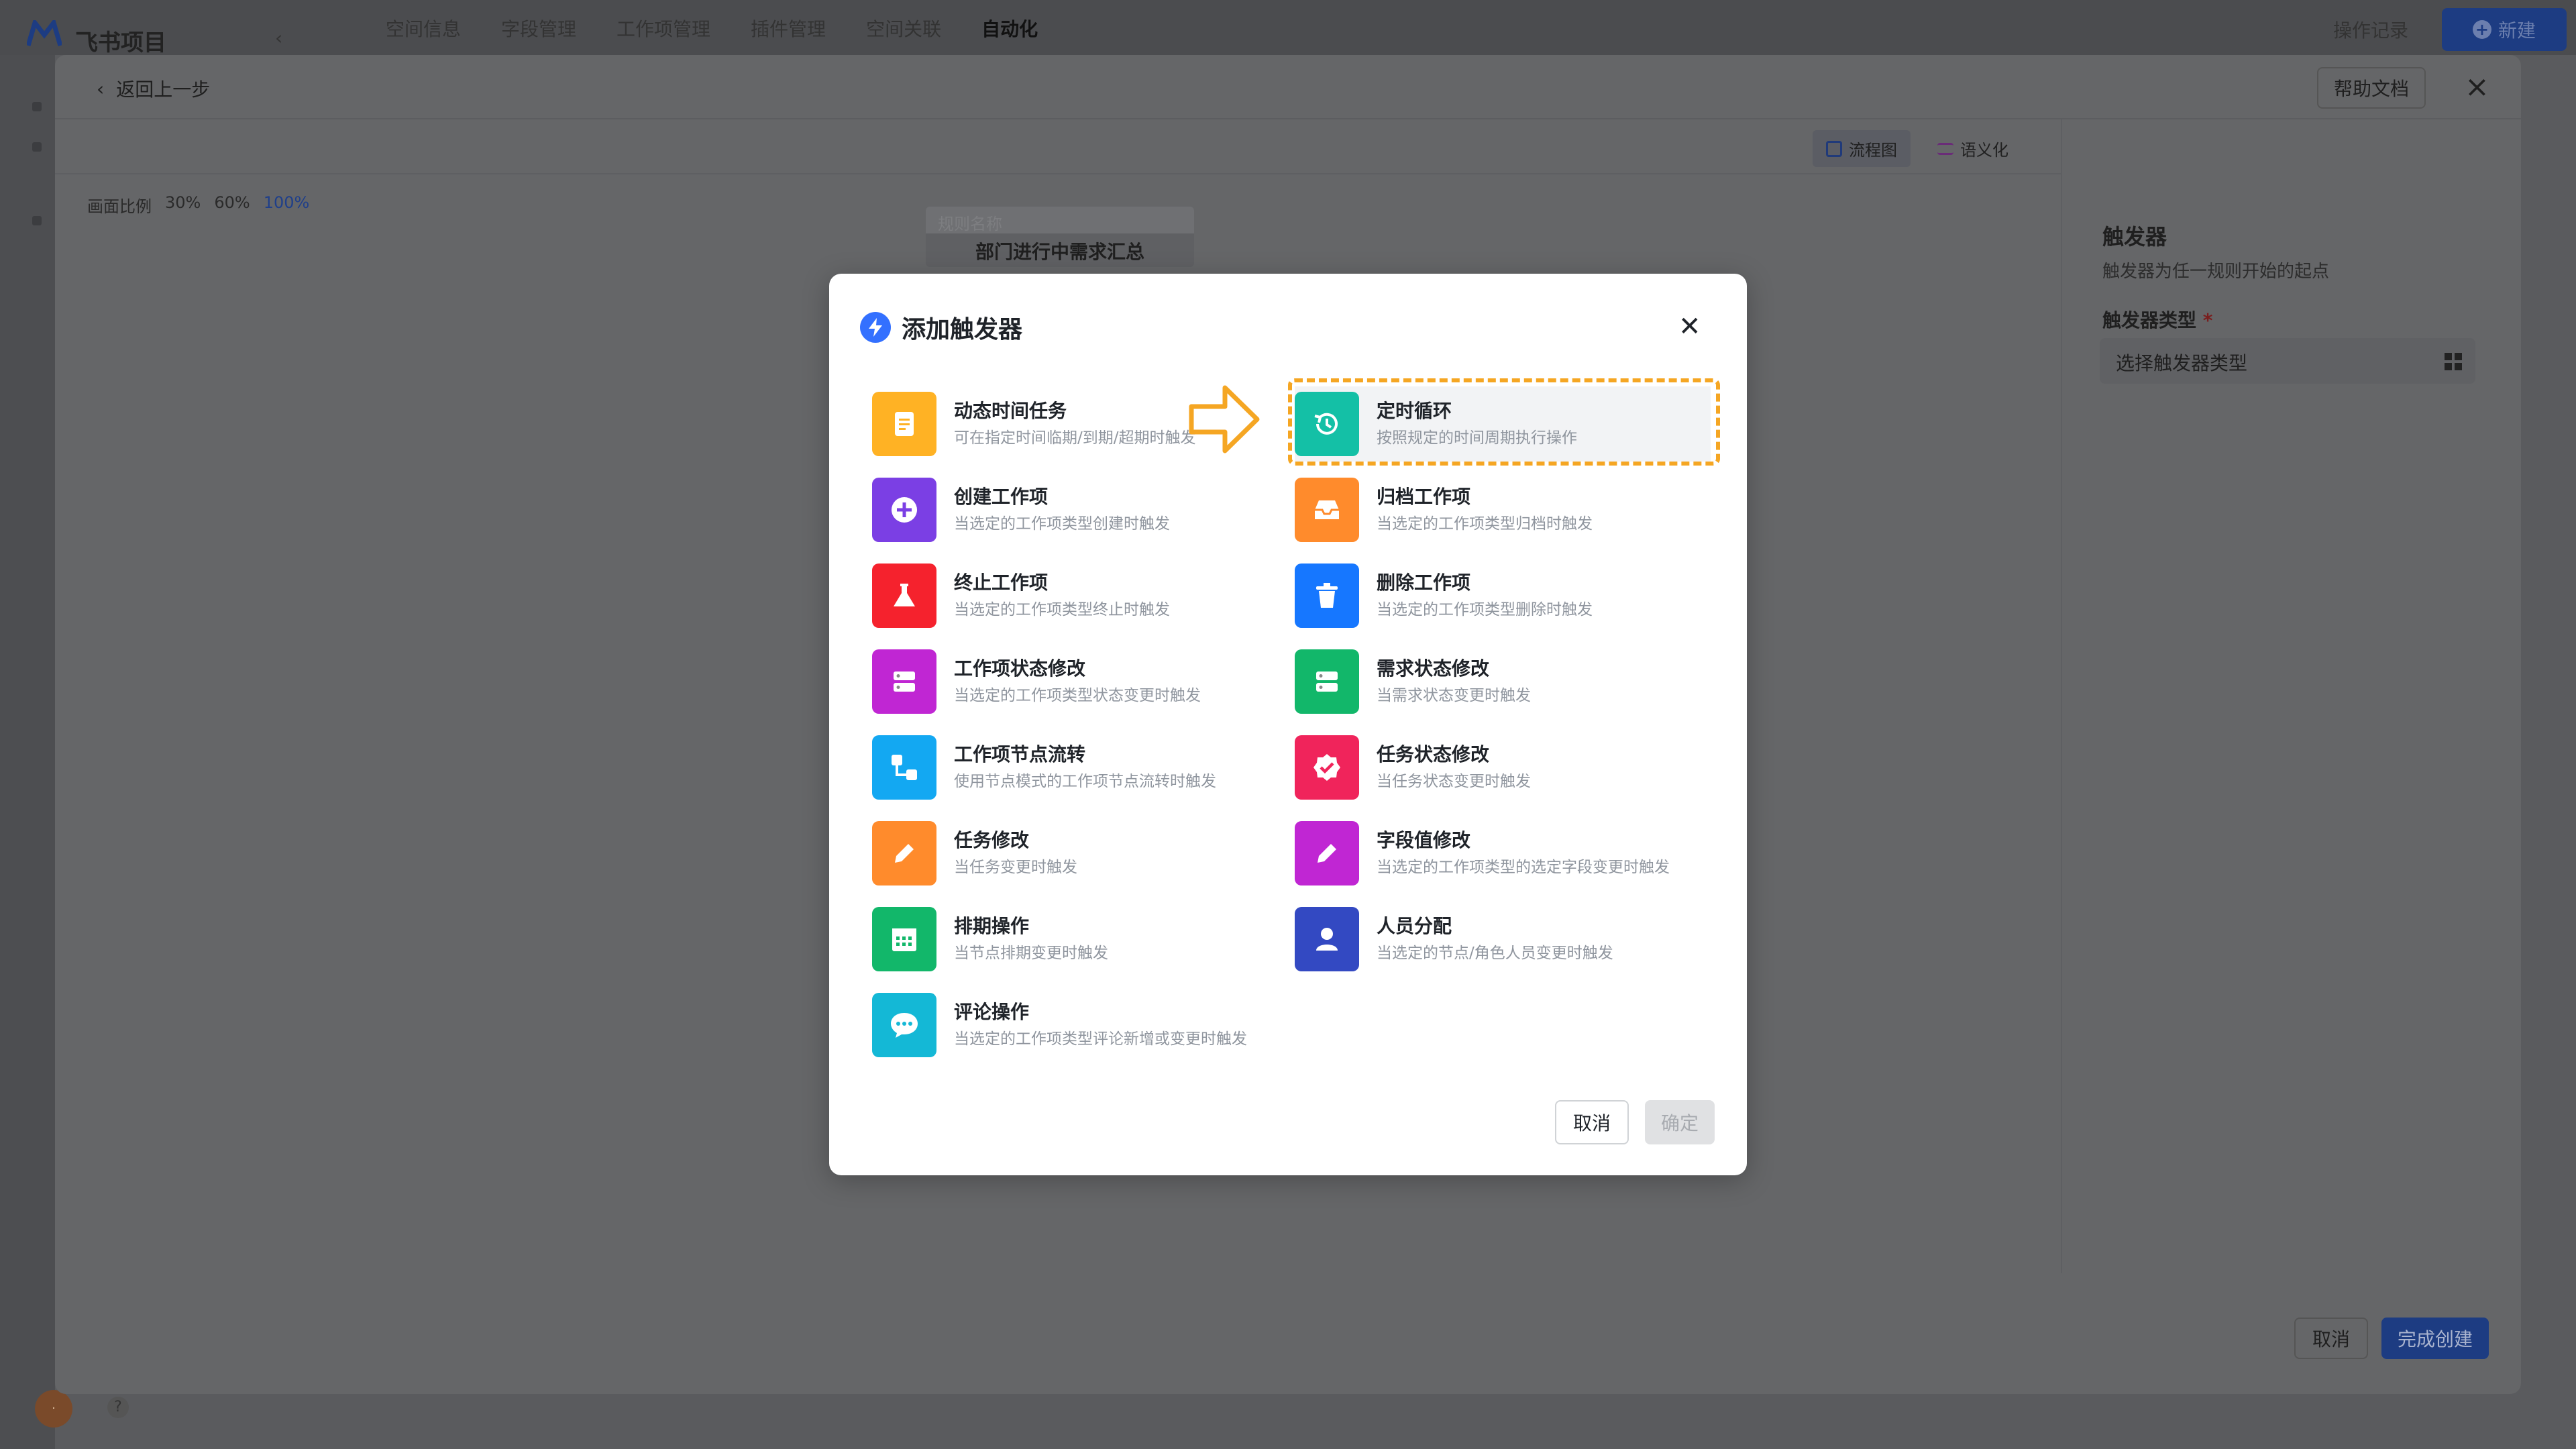 The width and height of the screenshot is (2576, 1449). I want to click on operation-log-link: 操作记录, so click(2370, 29).